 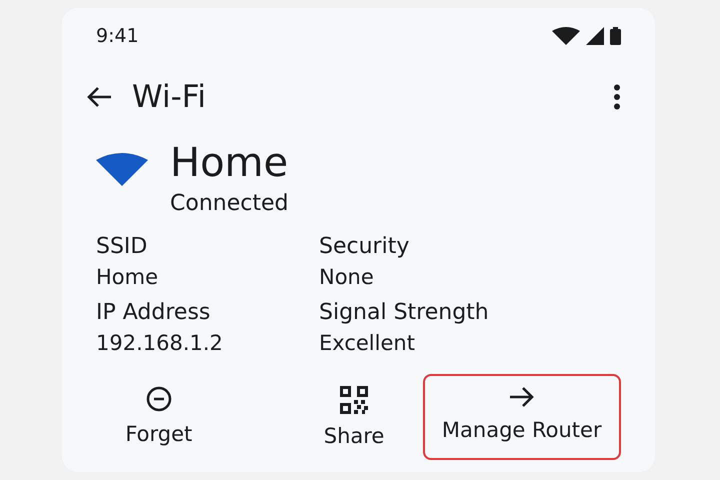 I want to click on detail-label: Security, so click(x=364, y=247).